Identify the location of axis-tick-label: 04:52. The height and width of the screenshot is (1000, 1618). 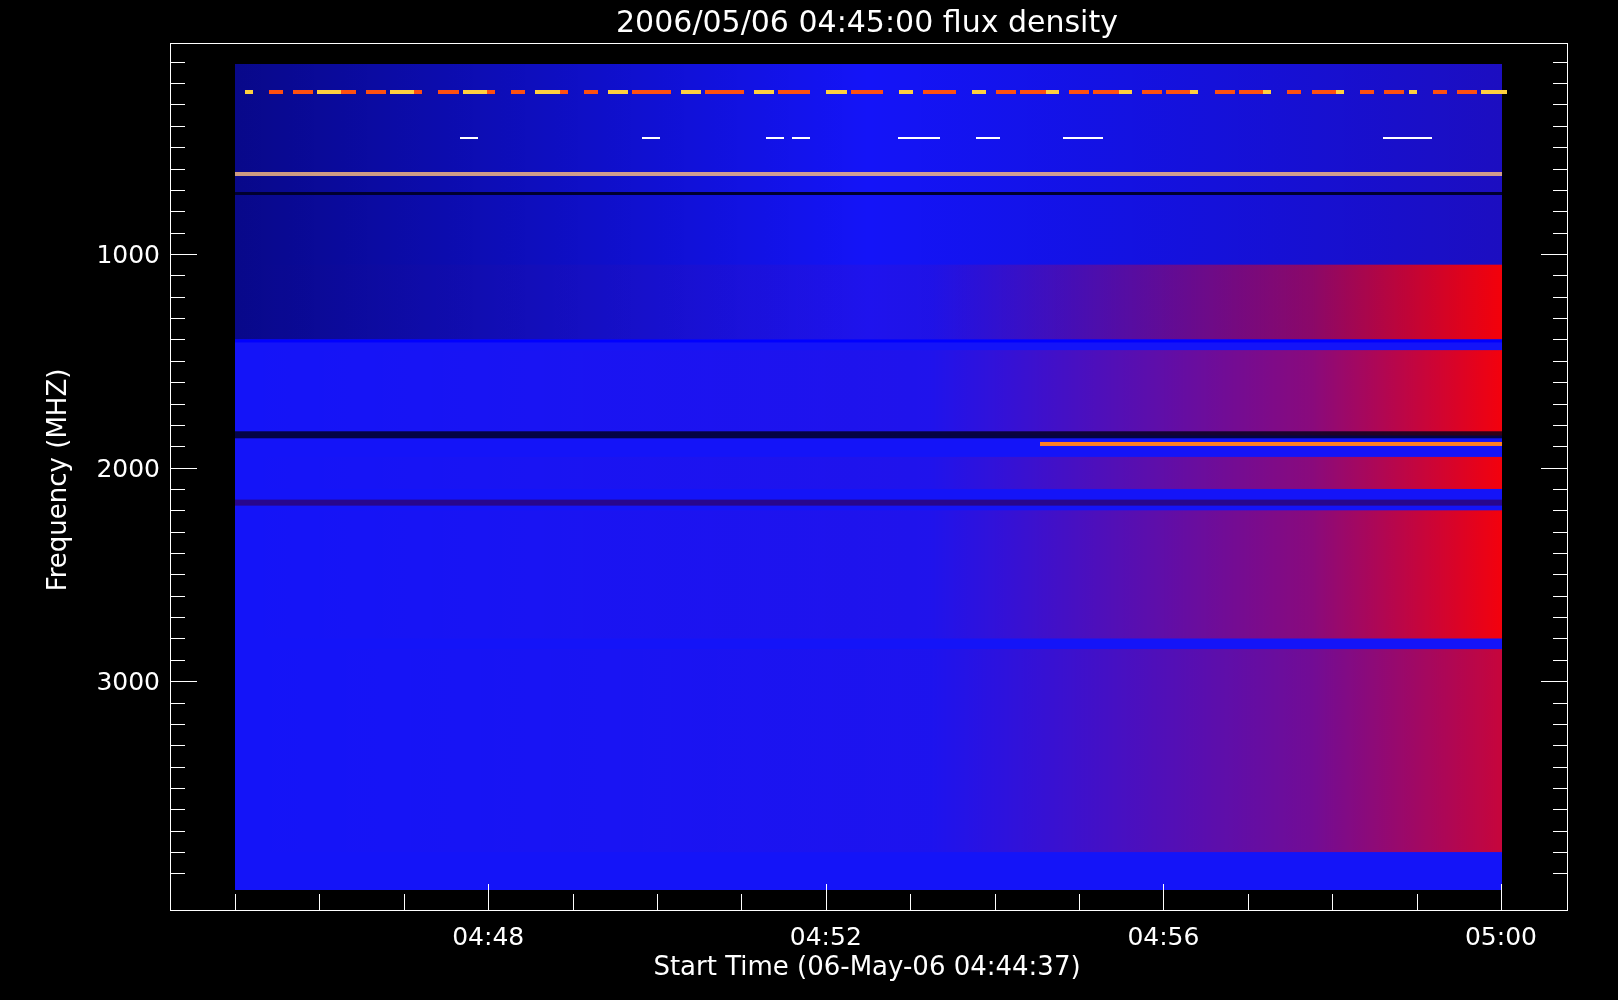
(825, 936).